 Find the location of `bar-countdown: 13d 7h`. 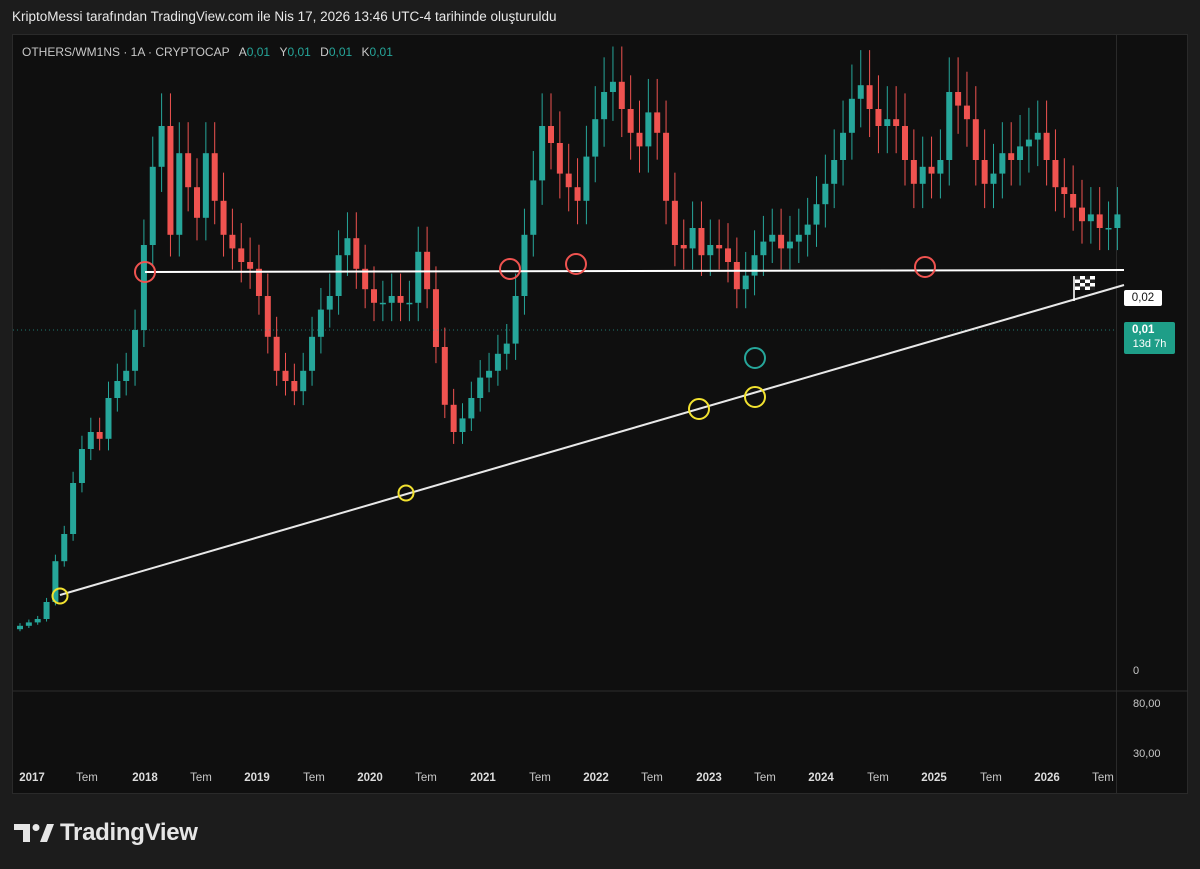

bar-countdown: 13d 7h is located at coordinates (1149, 344).